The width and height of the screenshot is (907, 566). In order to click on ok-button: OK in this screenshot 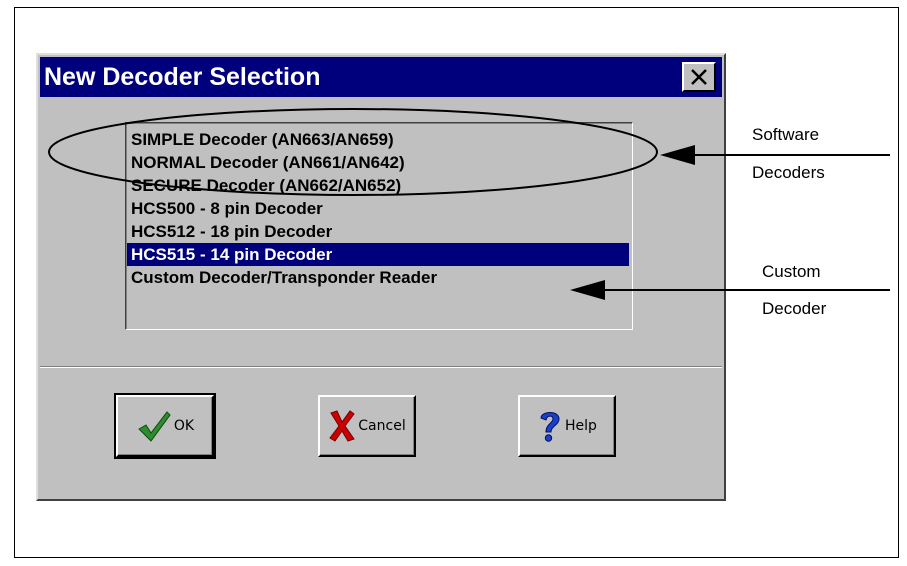, I will do `click(165, 426)`.